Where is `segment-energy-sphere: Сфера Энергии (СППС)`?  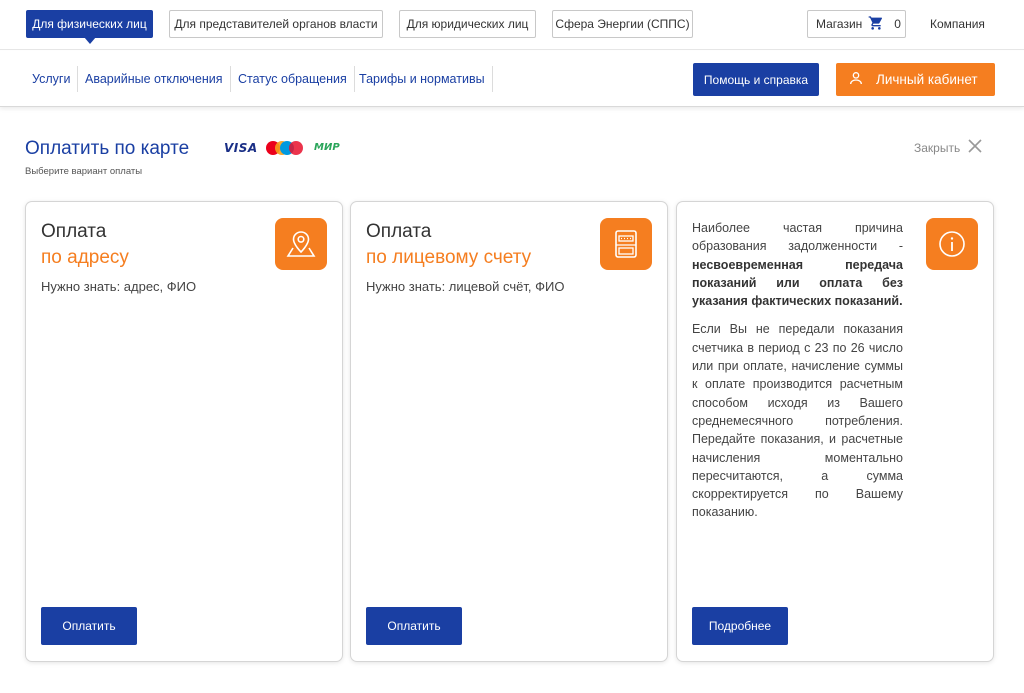 segment-energy-sphere: Сфера Энергии (СППС) is located at coordinates (622, 24).